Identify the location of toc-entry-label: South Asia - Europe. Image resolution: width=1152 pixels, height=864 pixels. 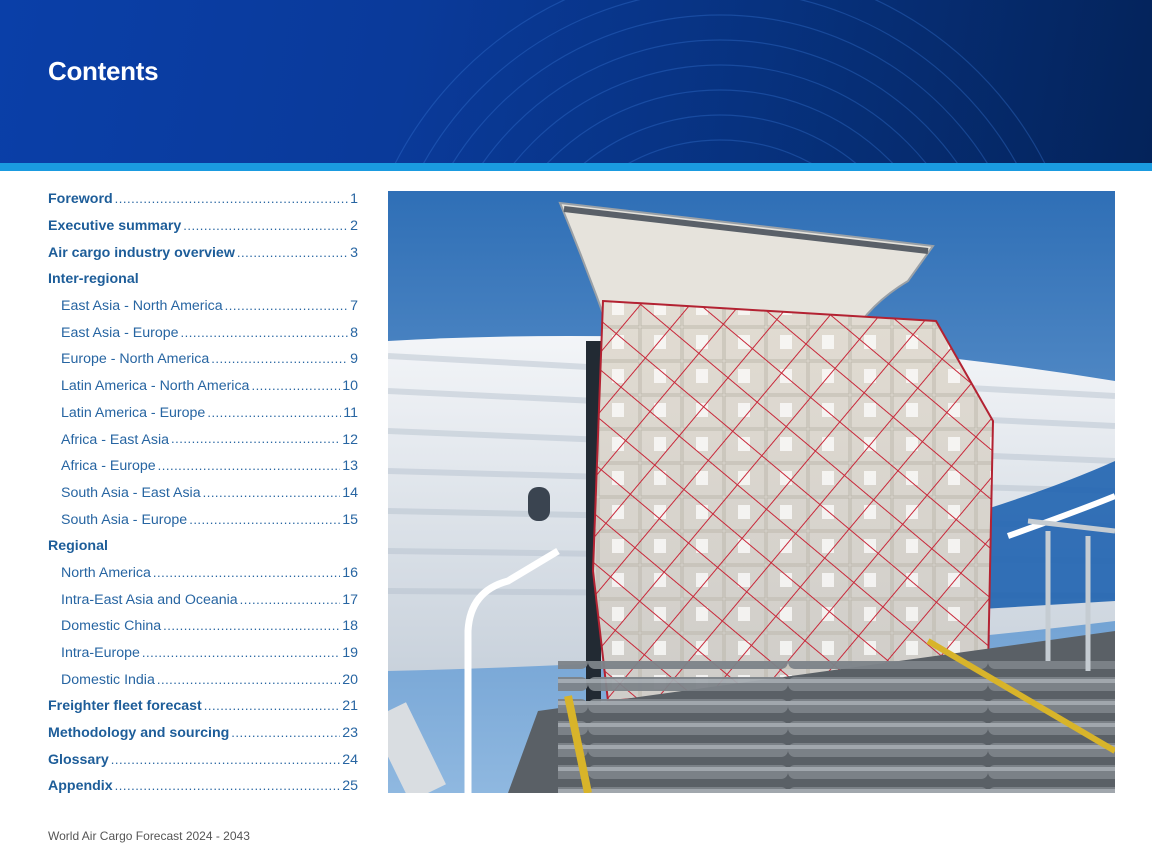
(124, 519).